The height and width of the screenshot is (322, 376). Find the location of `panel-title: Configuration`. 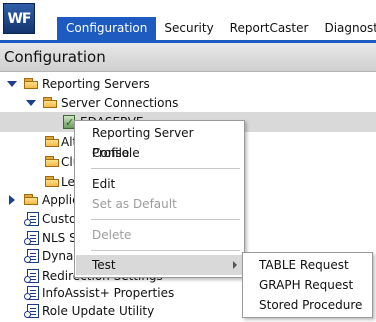

panel-title: Configuration is located at coordinates (188, 57).